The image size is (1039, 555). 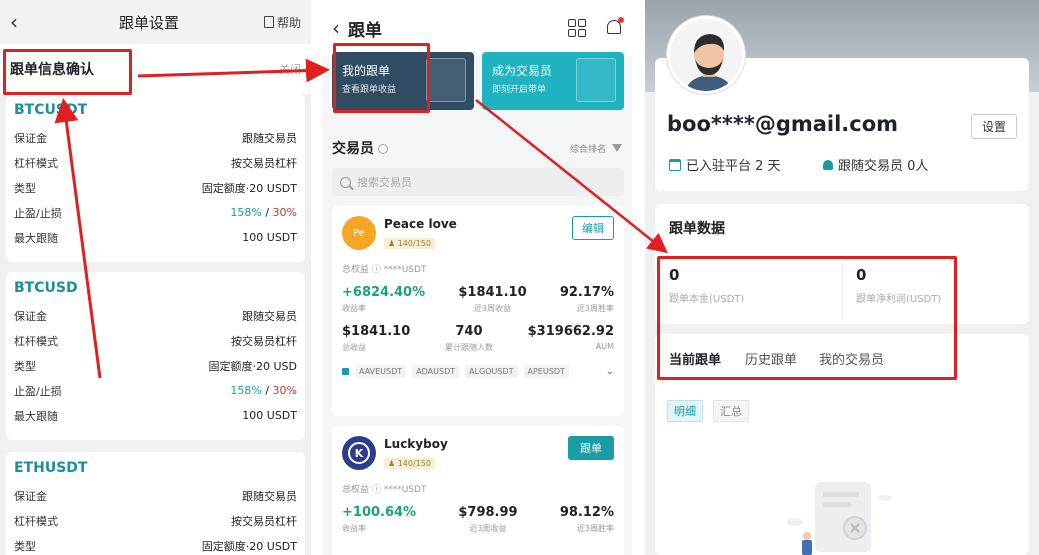 What do you see at coordinates (615, 27) in the screenshot?
I see `bell-icon` at bounding box center [615, 27].